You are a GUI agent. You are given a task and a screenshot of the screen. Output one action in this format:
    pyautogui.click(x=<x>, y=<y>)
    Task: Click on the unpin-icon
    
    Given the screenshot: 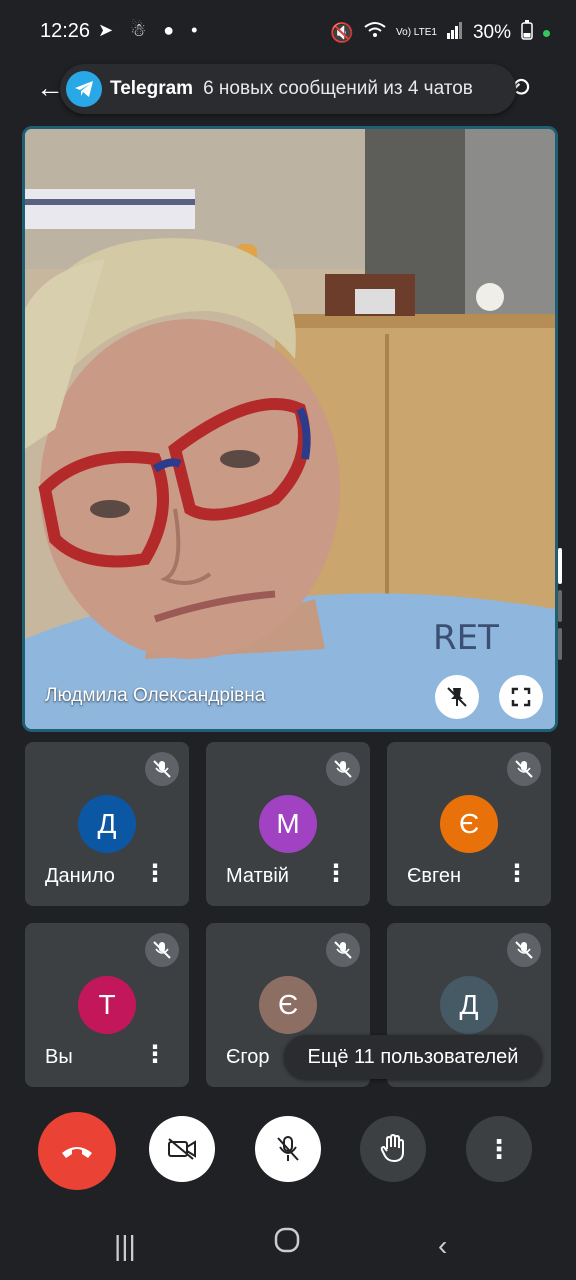 What is the action you would take?
    pyautogui.click(x=457, y=697)
    